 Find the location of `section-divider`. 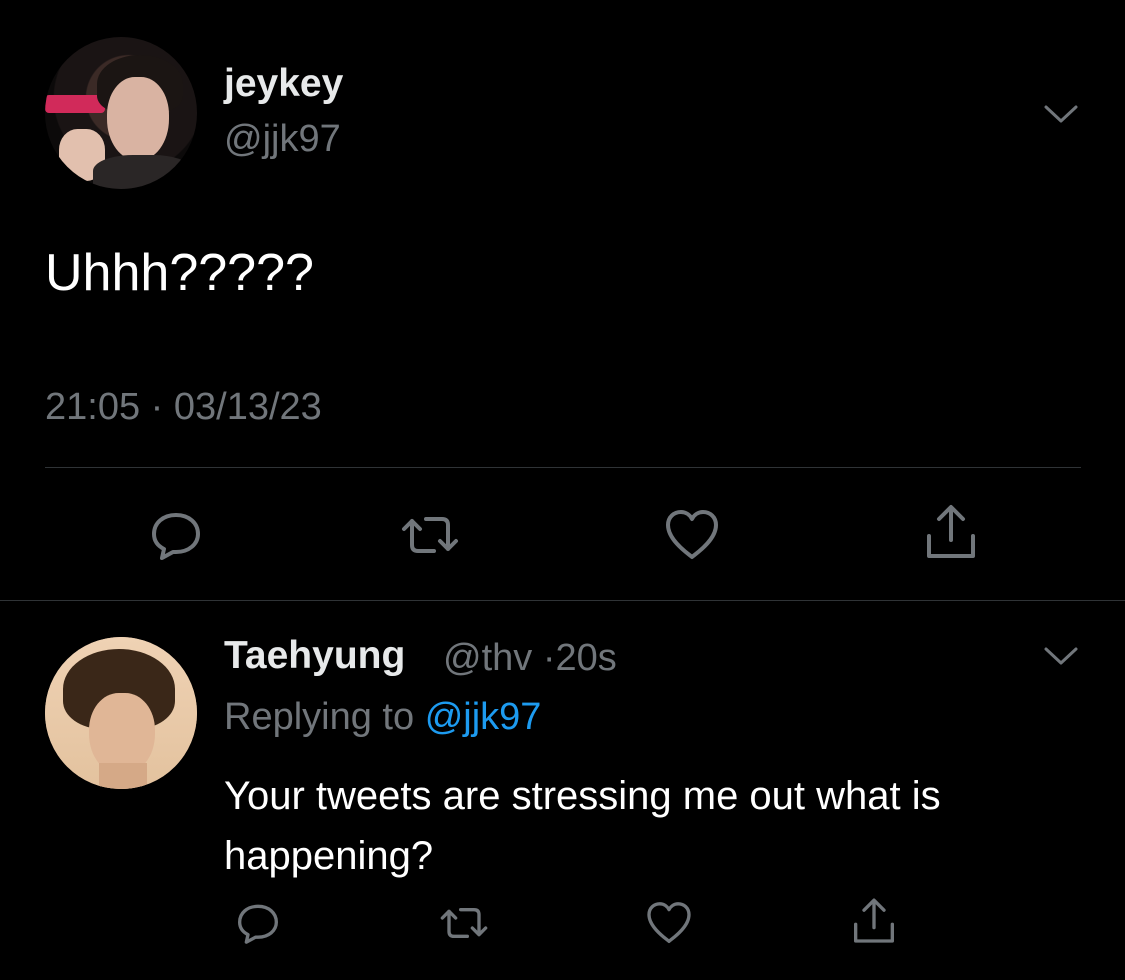

section-divider is located at coordinates (562, 600).